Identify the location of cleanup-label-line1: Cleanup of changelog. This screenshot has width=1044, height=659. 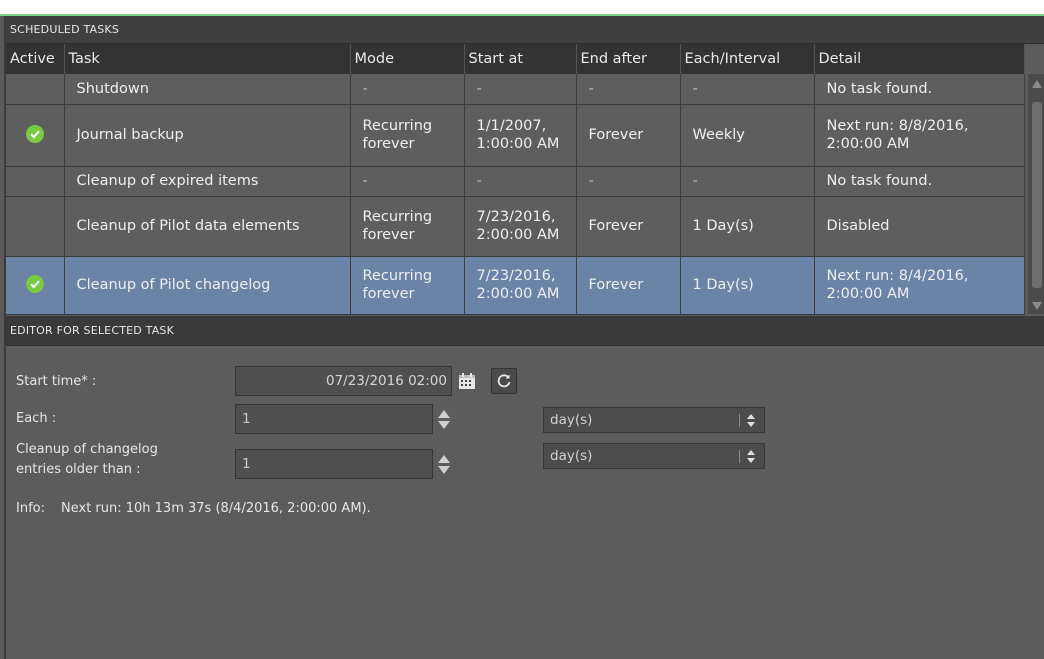
(87, 449).